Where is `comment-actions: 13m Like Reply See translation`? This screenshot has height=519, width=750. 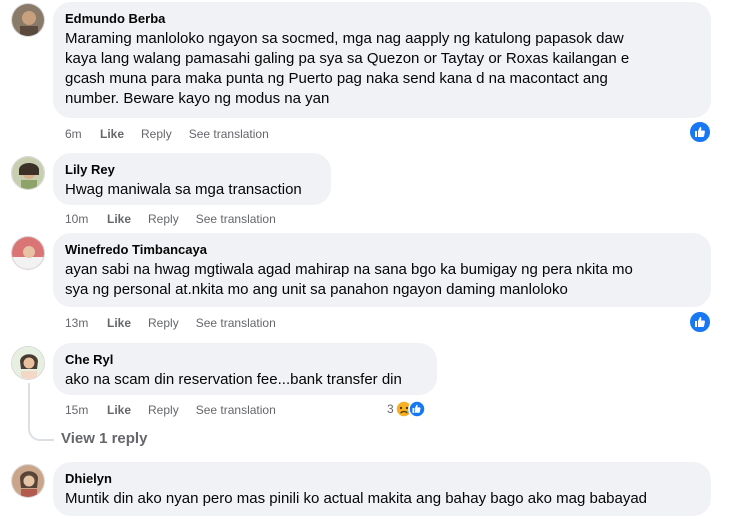 comment-actions: 13m Like Reply See translation is located at coordinates (170, 323).